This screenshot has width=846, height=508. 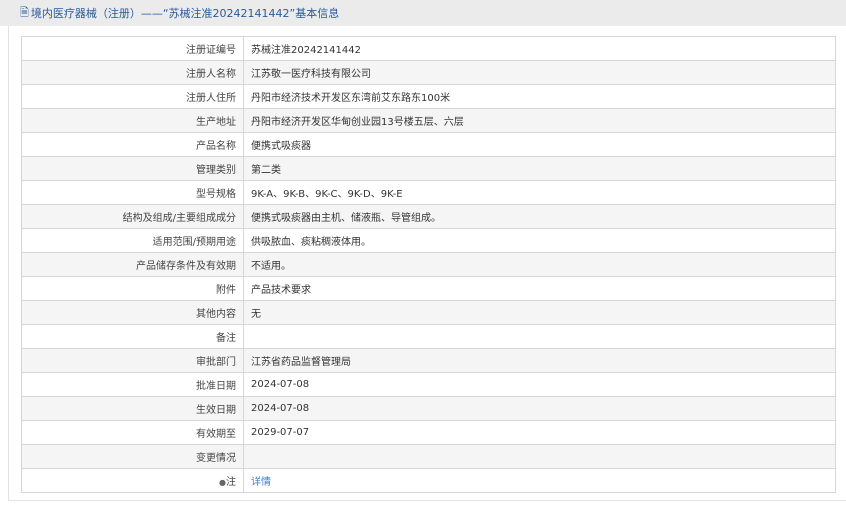 What do you see at coordinates (132, 264) in the screenshot?
I see `row-label: 产品储存条件及有效期` at bounding box center [132, 264].